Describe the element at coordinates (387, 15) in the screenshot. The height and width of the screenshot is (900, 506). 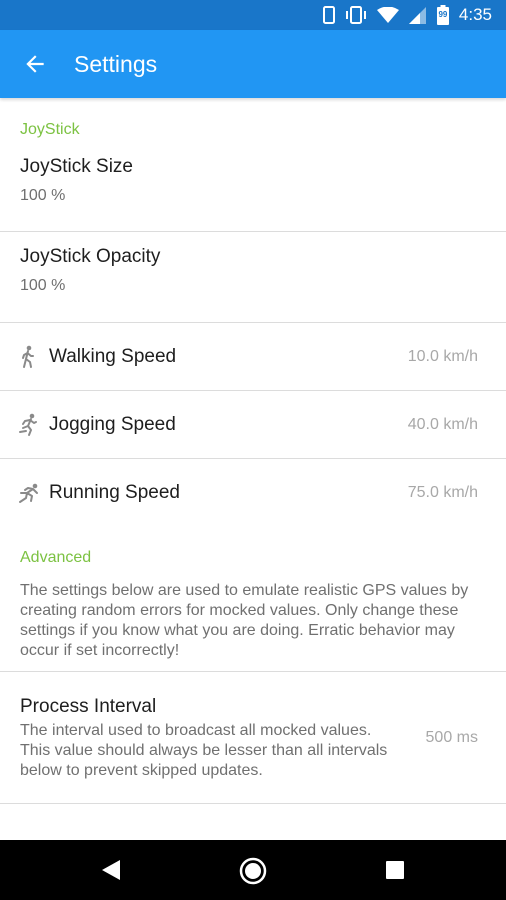
I see `wifi-icon` at that location.